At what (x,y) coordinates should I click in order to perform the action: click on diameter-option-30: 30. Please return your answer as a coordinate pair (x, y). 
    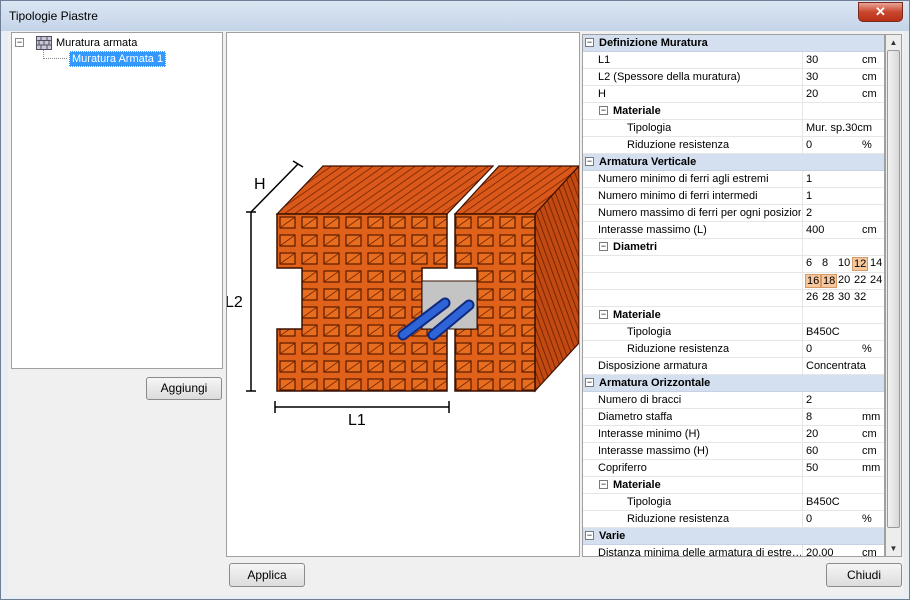
    Looking at the image, I should click on (844, 297).